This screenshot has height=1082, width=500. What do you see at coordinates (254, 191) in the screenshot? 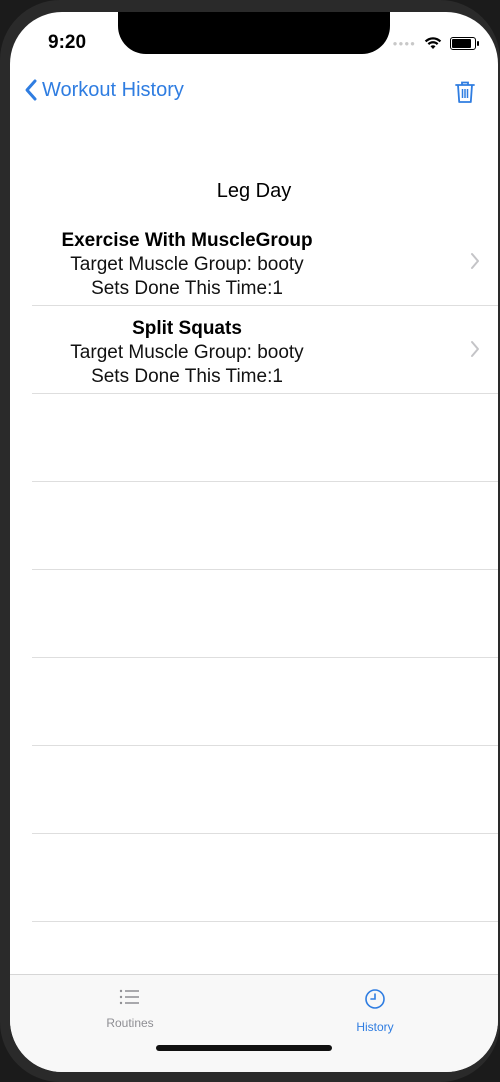
I see `routine-title: Leg Day` at bounding box center [254, 191].